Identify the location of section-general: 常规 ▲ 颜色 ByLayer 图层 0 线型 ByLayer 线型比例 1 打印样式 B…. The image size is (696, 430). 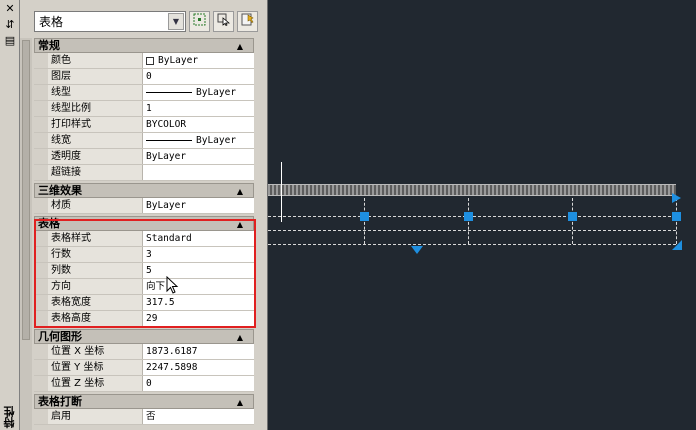
(144, 109).